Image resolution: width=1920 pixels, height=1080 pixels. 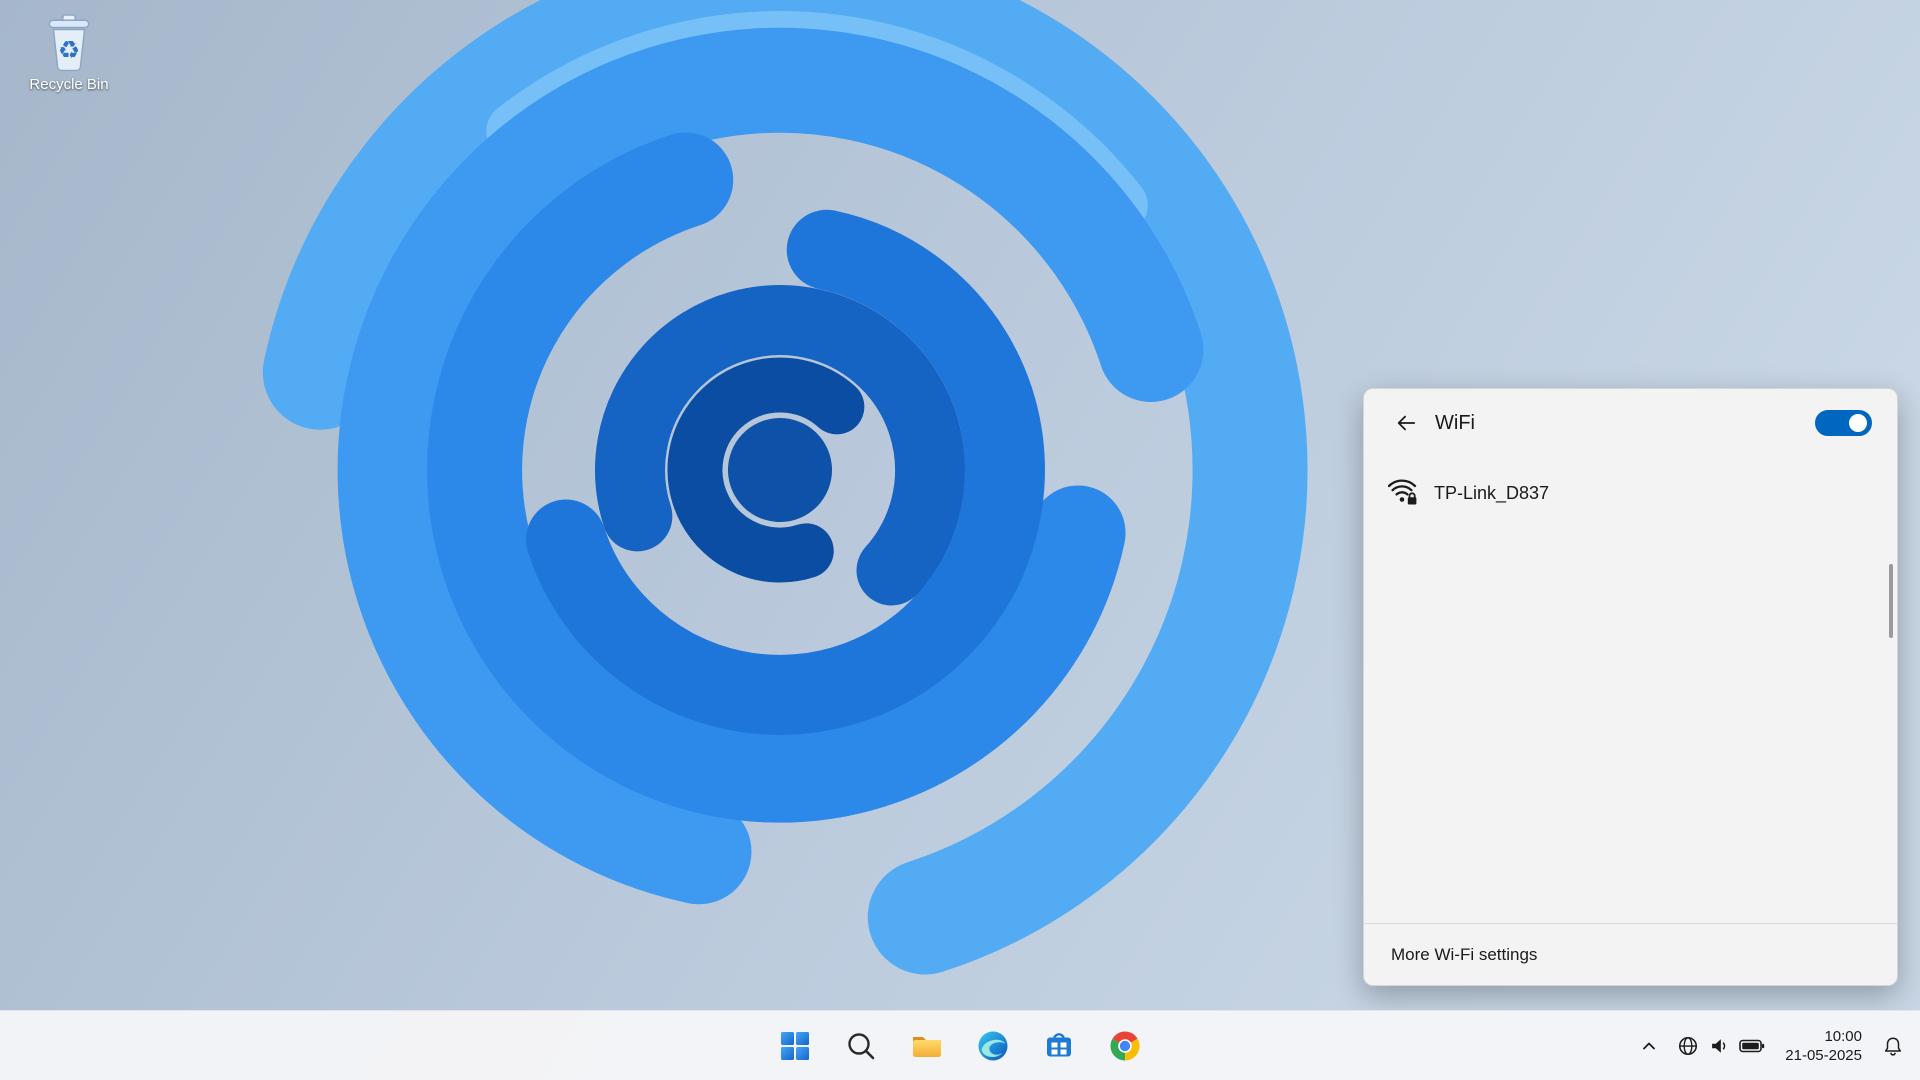 What do you see at coordinates (1823, 1055) in the screenshot?
I see `tray-date: 21-05-2025` at bounding box center [1823, 1055].